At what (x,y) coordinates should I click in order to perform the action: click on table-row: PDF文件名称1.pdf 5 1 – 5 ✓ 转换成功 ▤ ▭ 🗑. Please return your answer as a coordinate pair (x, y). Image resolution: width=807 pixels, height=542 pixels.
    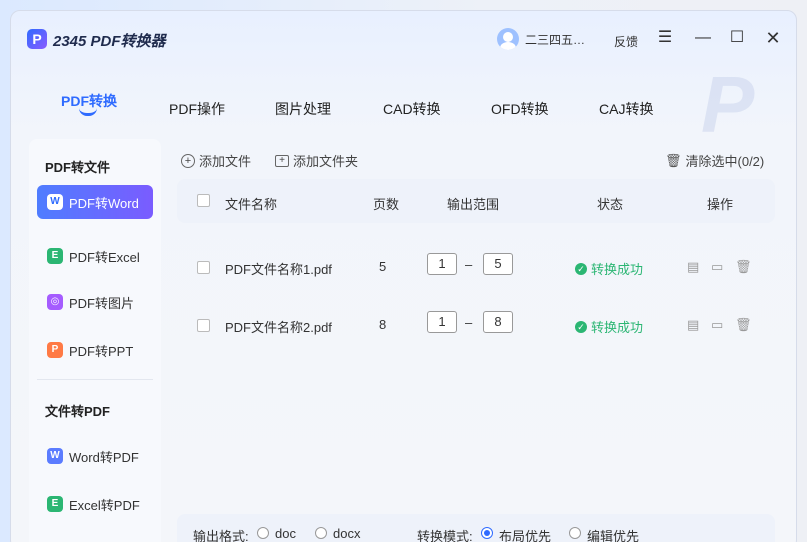
    Looking at the image, I should click on (476, 267).